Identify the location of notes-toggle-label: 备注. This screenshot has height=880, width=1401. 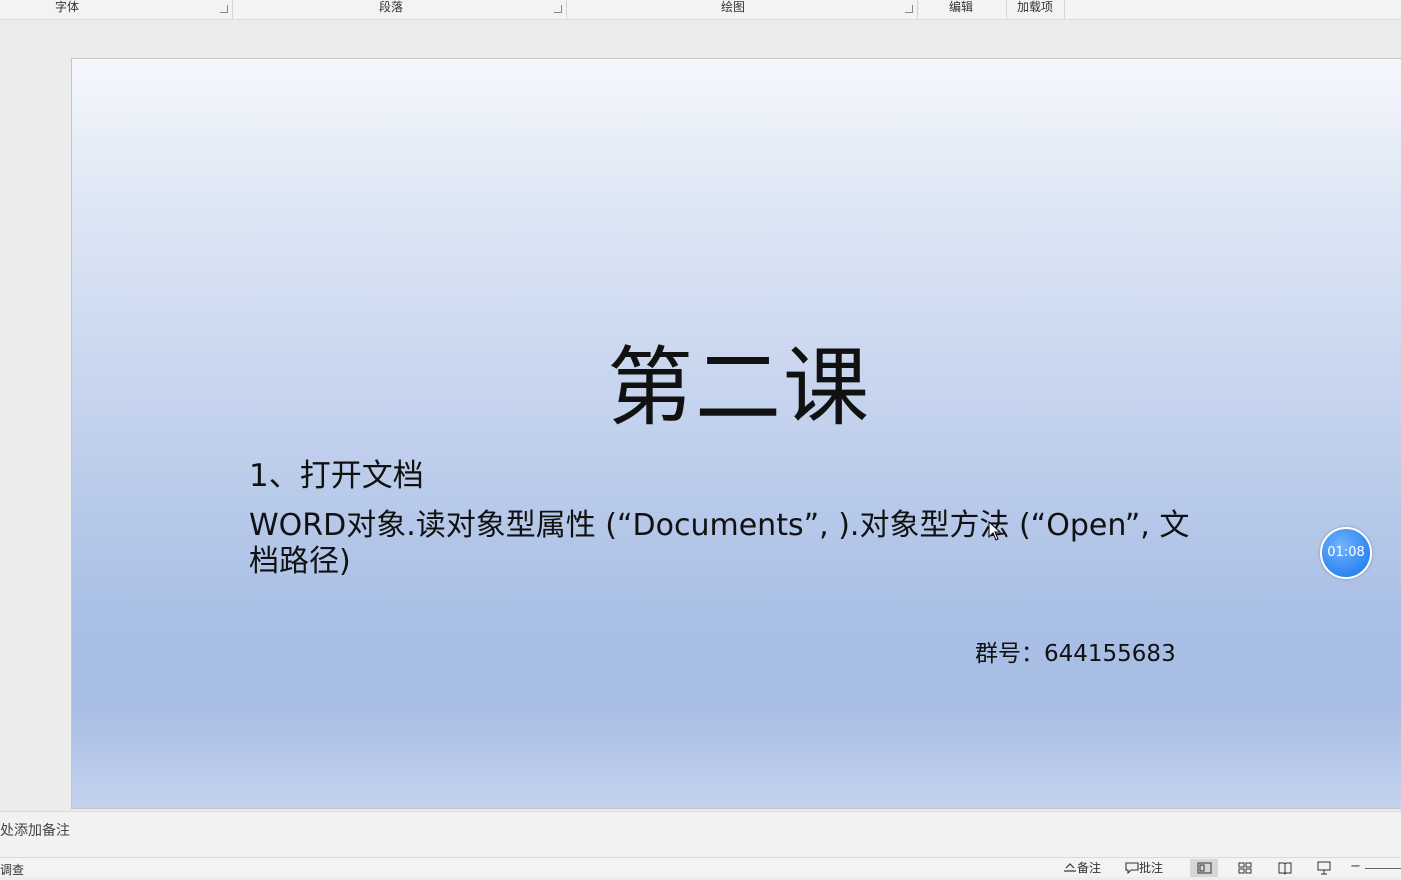
(1089, 868).